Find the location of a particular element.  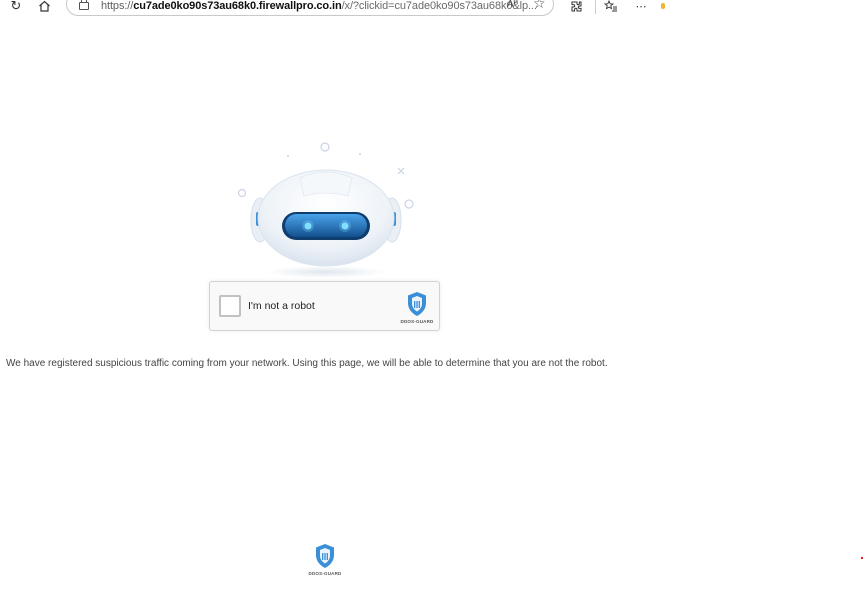

url-scheme: https:// is located at coordinates (117, 6).